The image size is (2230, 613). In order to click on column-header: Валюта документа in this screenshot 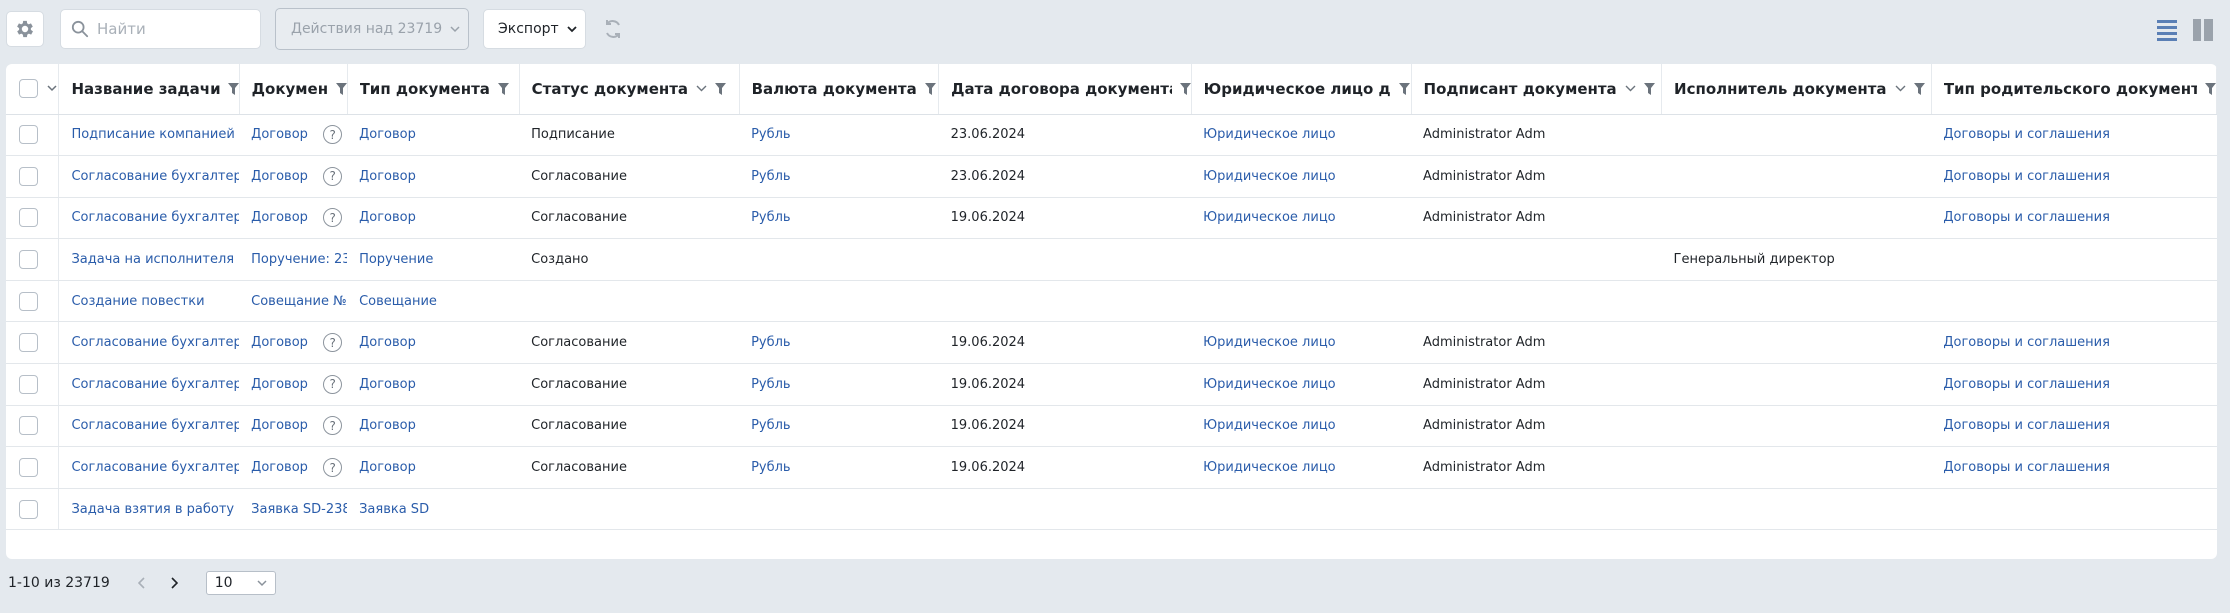, I will do `click(839, 89)`.